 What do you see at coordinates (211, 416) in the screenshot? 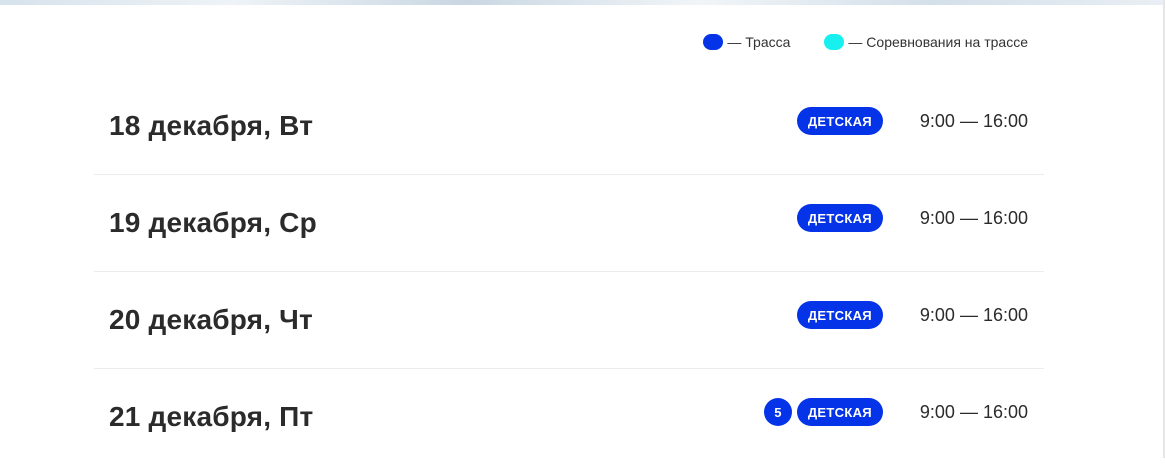
I see `schedule-date: 21 декабря, Пт` at bounding box center [211, 416].